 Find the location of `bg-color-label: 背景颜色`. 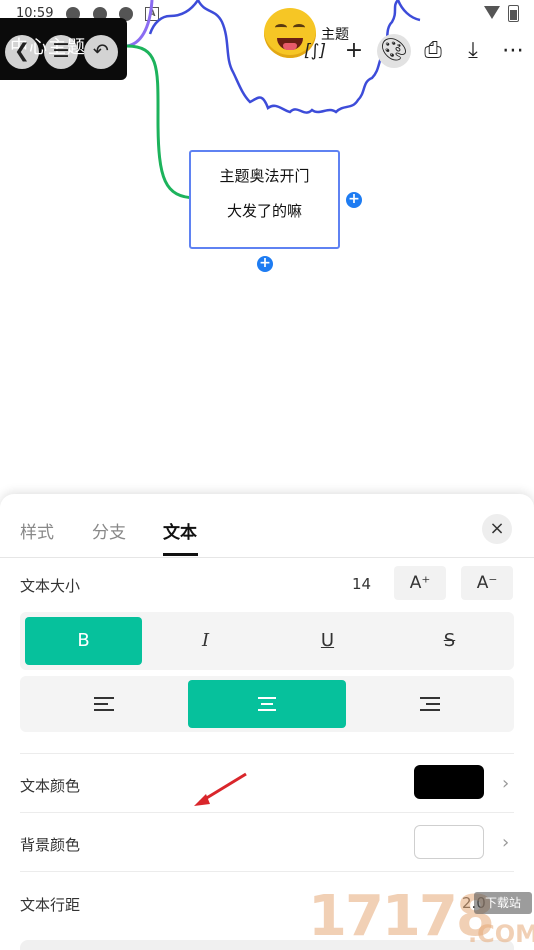

bg-color-label: 背景颜色 is located at coordinates (50, 845).